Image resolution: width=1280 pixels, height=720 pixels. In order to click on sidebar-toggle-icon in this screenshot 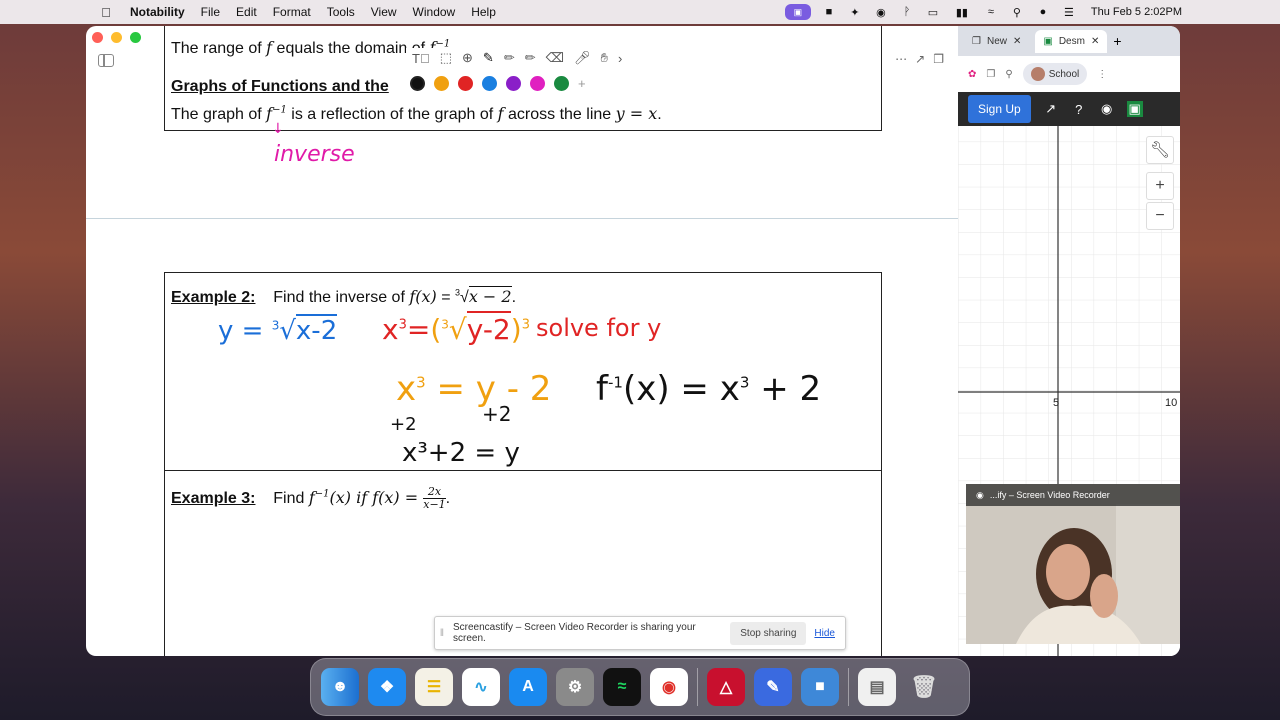, I will do `click(106, 60)`.